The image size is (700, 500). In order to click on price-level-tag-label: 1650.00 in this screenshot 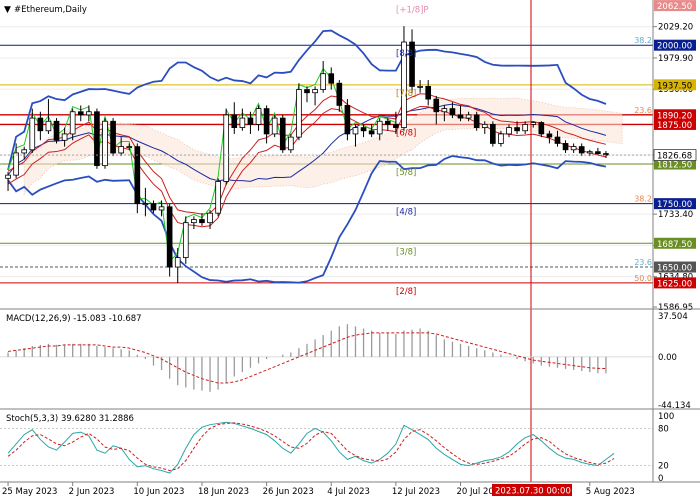, I will do `click(674, 269)`.